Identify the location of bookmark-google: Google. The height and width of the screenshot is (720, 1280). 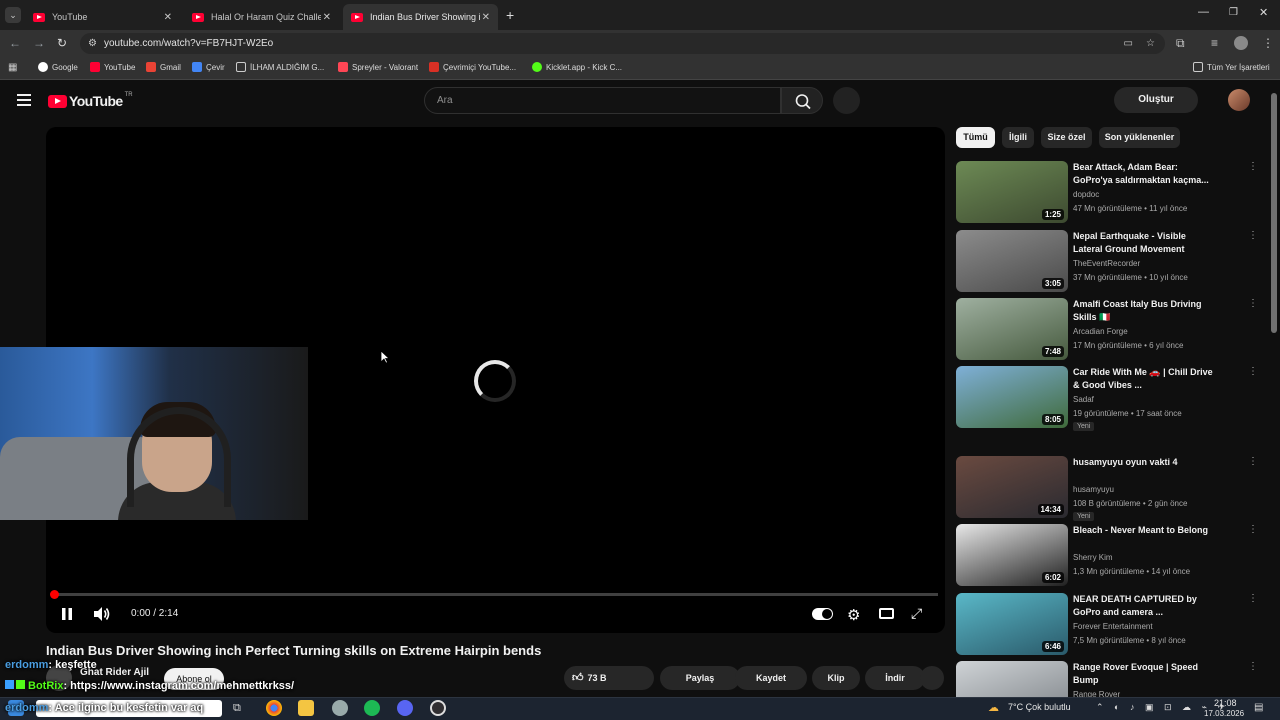
(58, 67).